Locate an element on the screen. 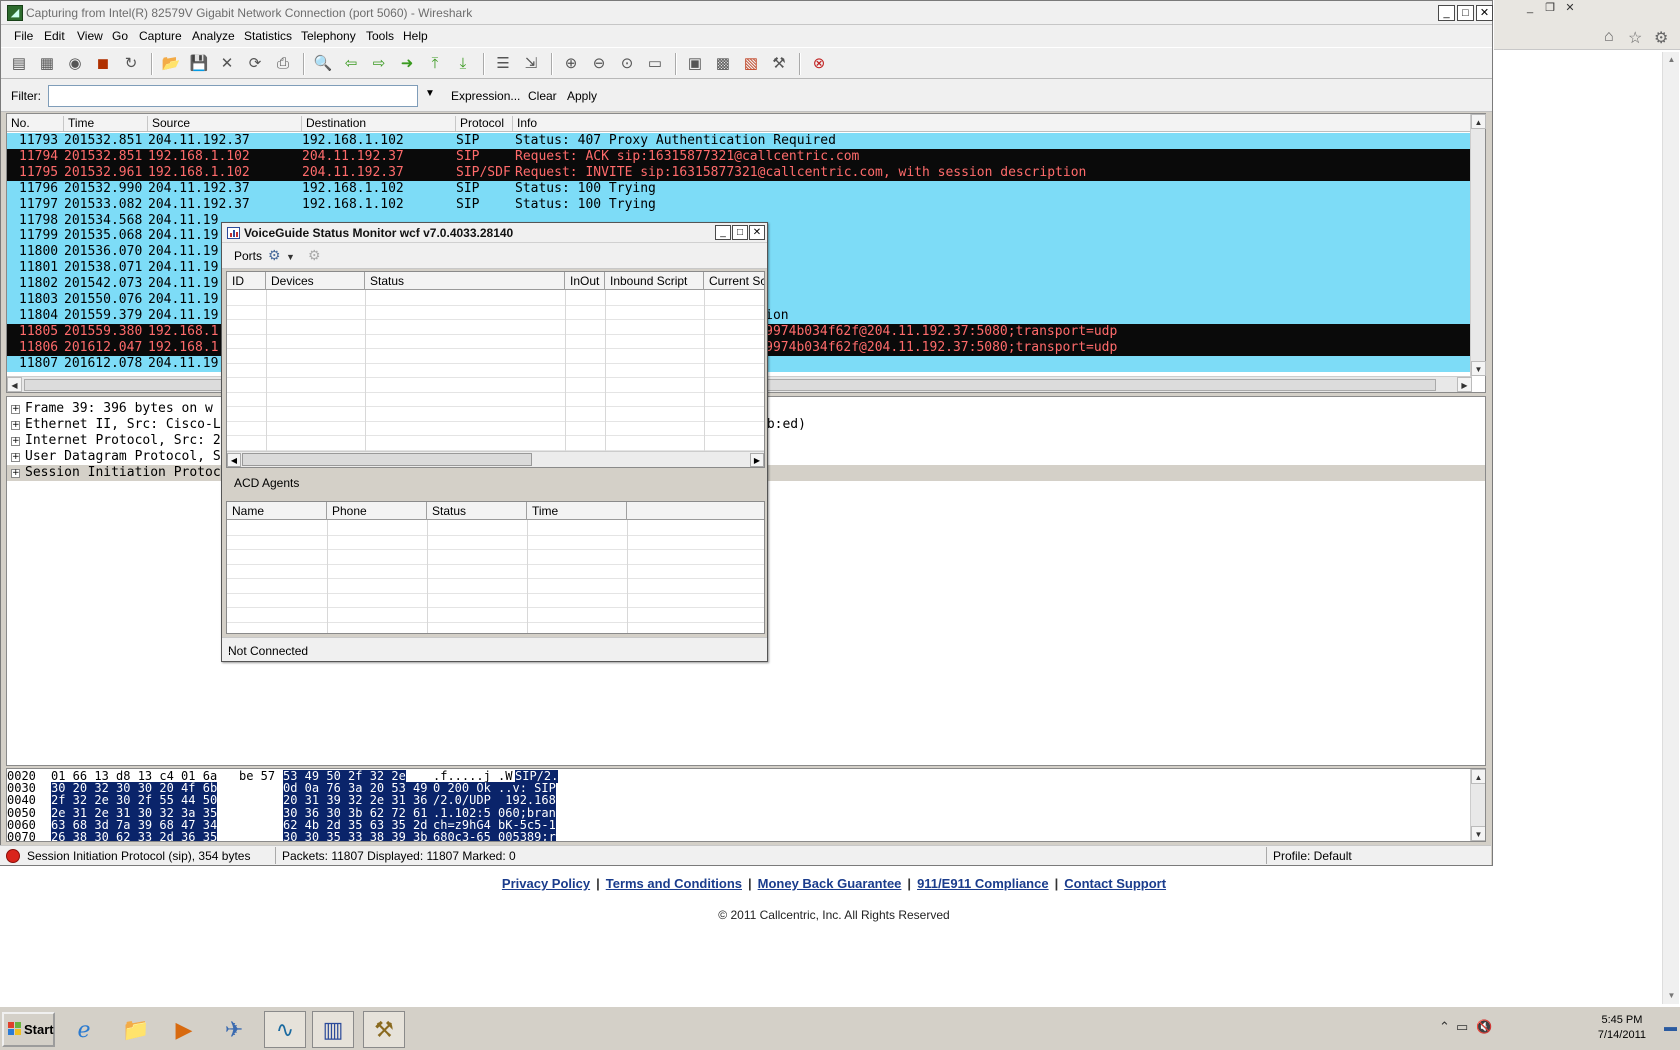 This screenshot has height=1050, width=1680. ports-col-status: Status is located at coordinates (465, 281).